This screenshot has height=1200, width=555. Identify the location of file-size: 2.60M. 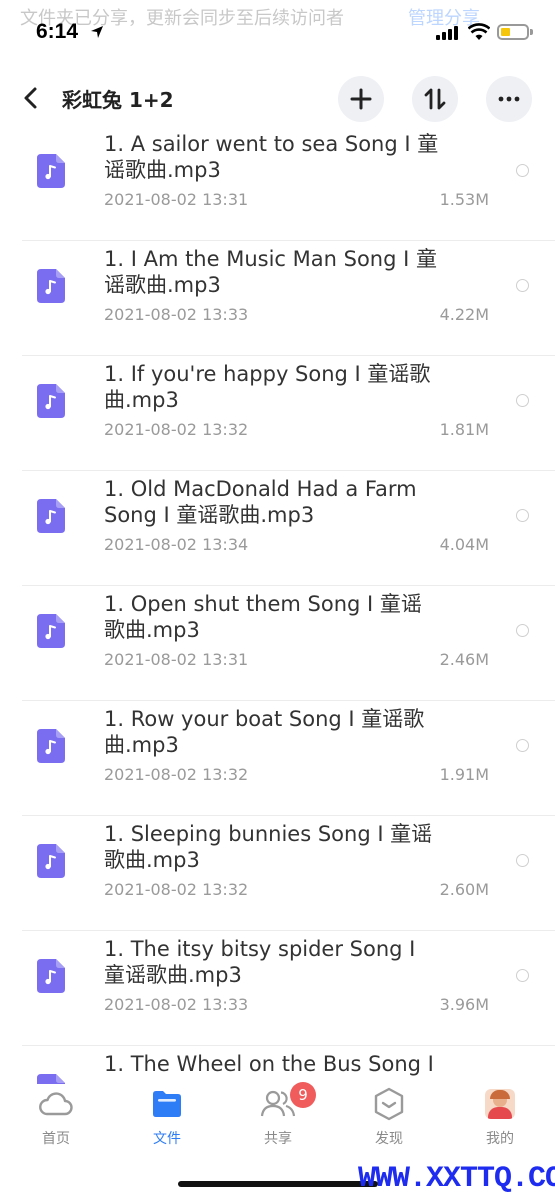
(464, 889).